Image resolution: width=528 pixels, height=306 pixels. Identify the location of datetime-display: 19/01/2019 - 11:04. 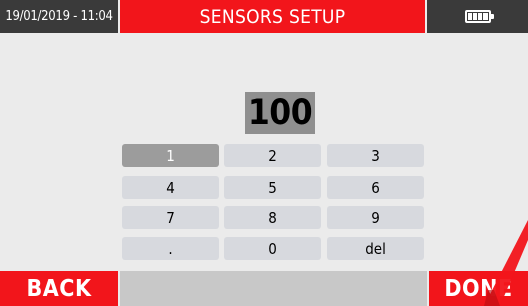
(59, 16).